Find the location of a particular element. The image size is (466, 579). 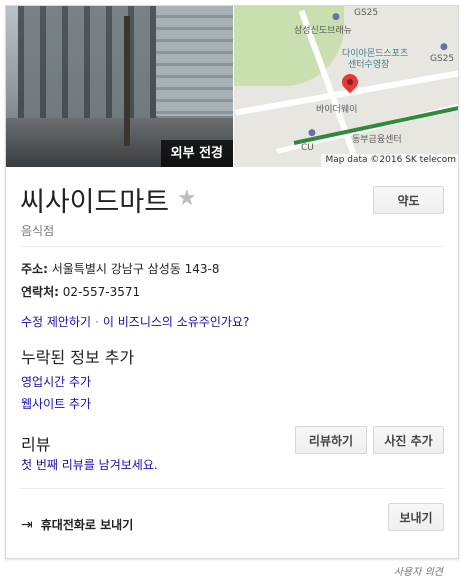

map-label-station: 삼성신도브래뉴 is located at coordinates (323, 31).